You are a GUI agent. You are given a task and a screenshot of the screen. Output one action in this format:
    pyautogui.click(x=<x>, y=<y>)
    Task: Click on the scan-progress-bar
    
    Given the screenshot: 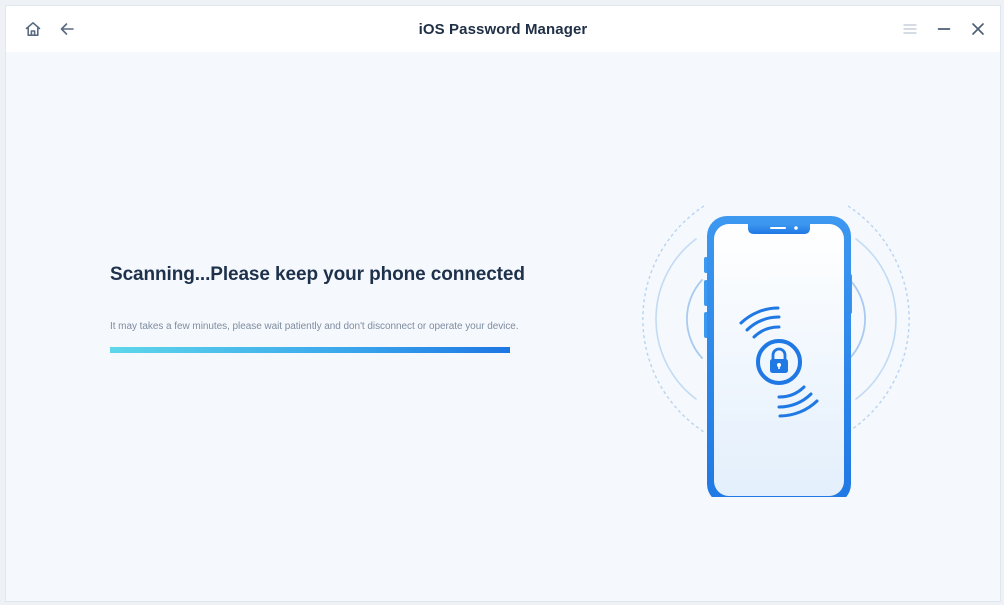 What is the action you would take?
    pyautogui.click(x=310, y=350)
    